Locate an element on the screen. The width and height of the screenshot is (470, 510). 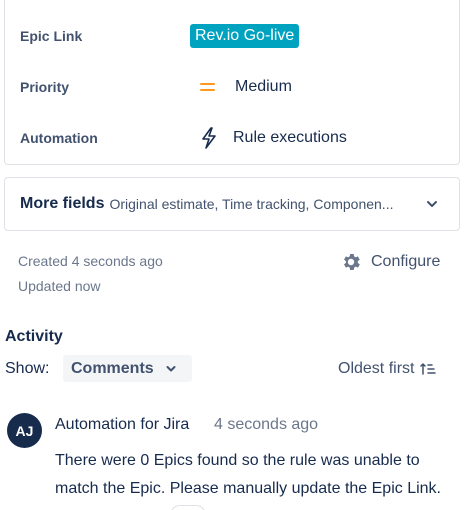
comment-author: Automation for Jira is located at coordinates (122, 425).